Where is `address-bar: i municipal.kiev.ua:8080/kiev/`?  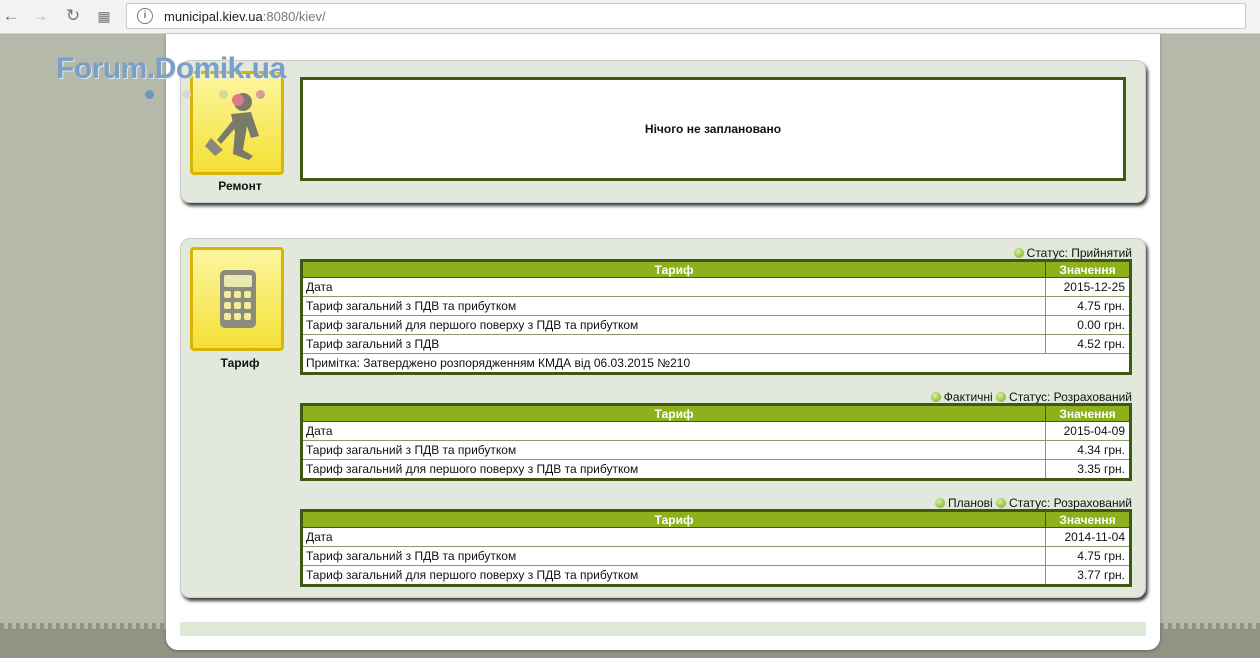 address-bar: i municipal.kiev.ua:8080/kiev/ is located at coordinates (686, 16).